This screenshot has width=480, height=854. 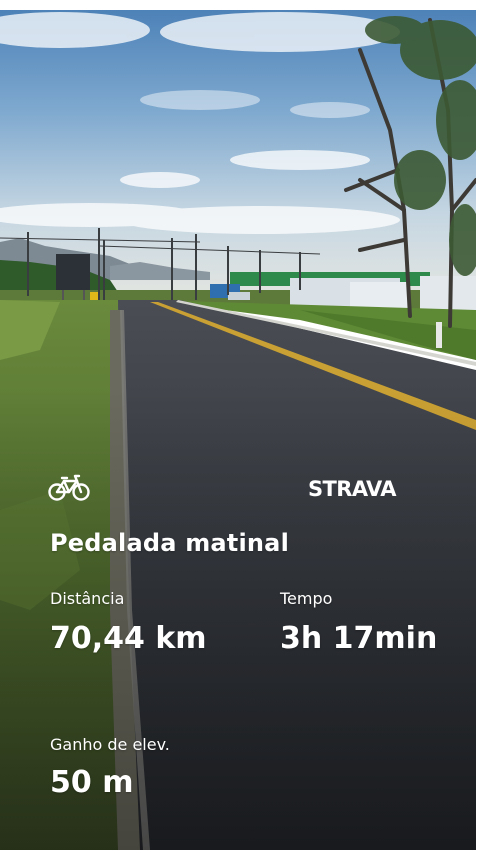 What do you see at coordinates (128, 638) in the screenshot?
I see `distance-value: 70,44 km` at bounding box center [128, 638].